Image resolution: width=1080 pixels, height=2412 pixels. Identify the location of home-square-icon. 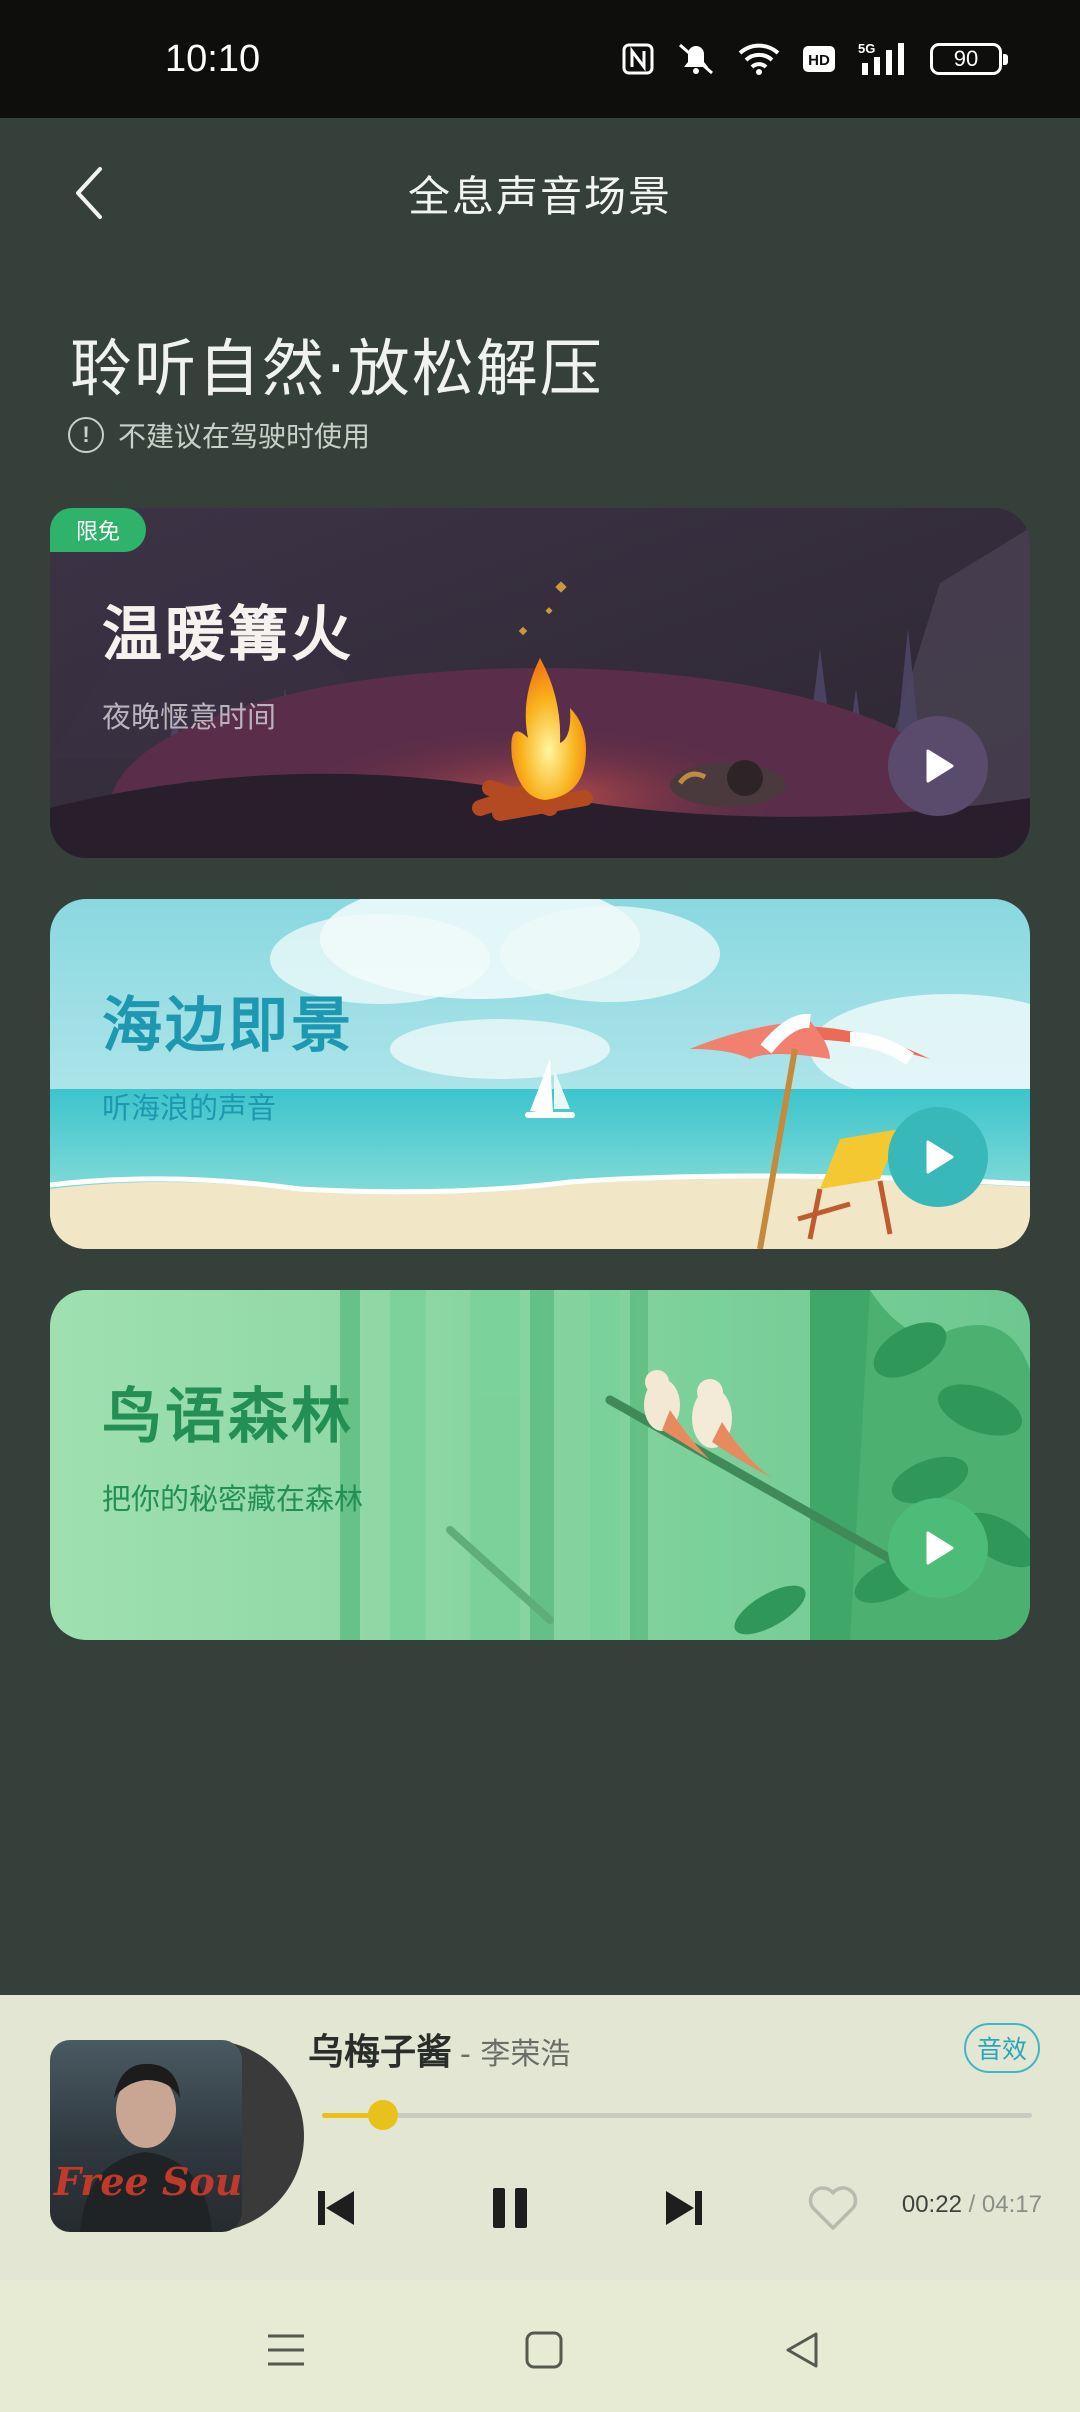
(544, 2350).